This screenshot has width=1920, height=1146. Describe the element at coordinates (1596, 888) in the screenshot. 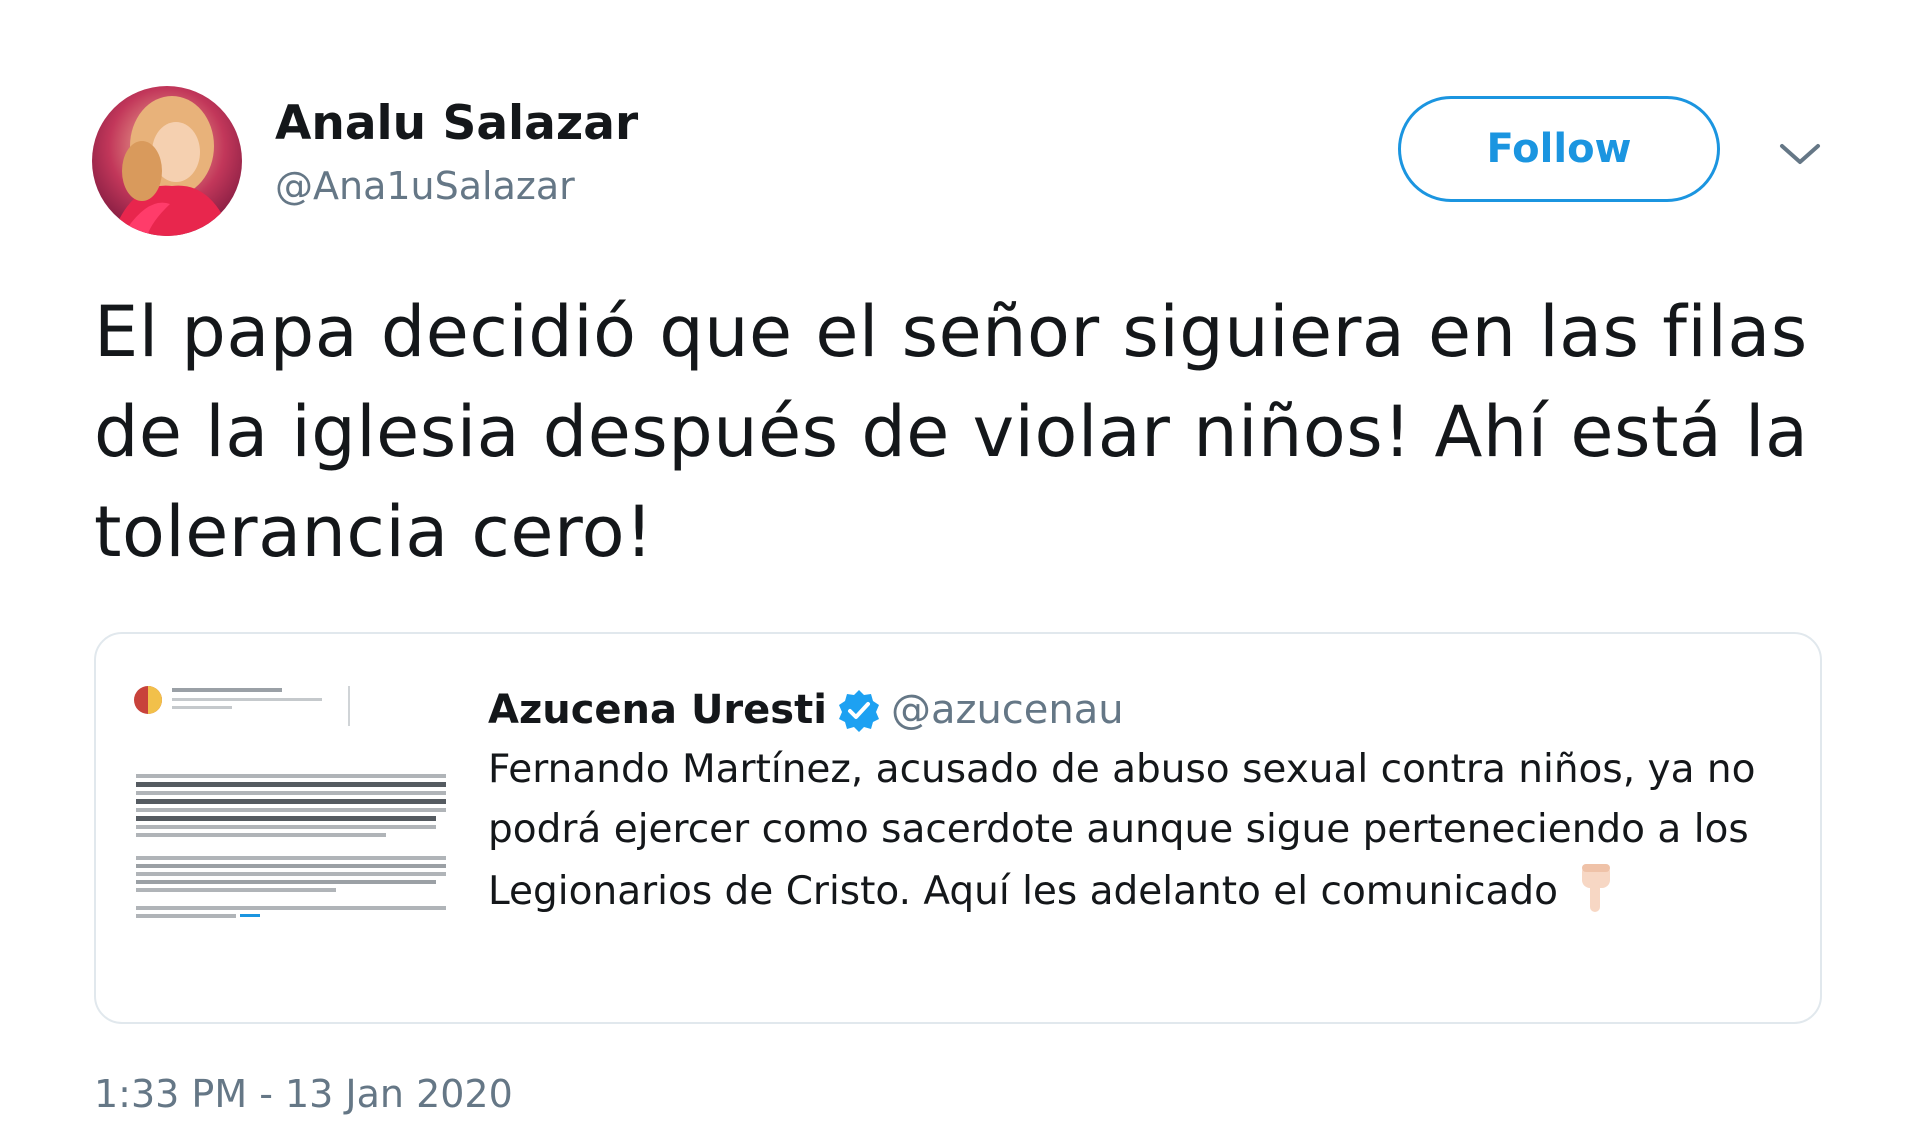

I see `pointing-down-hand-icon` at that location.